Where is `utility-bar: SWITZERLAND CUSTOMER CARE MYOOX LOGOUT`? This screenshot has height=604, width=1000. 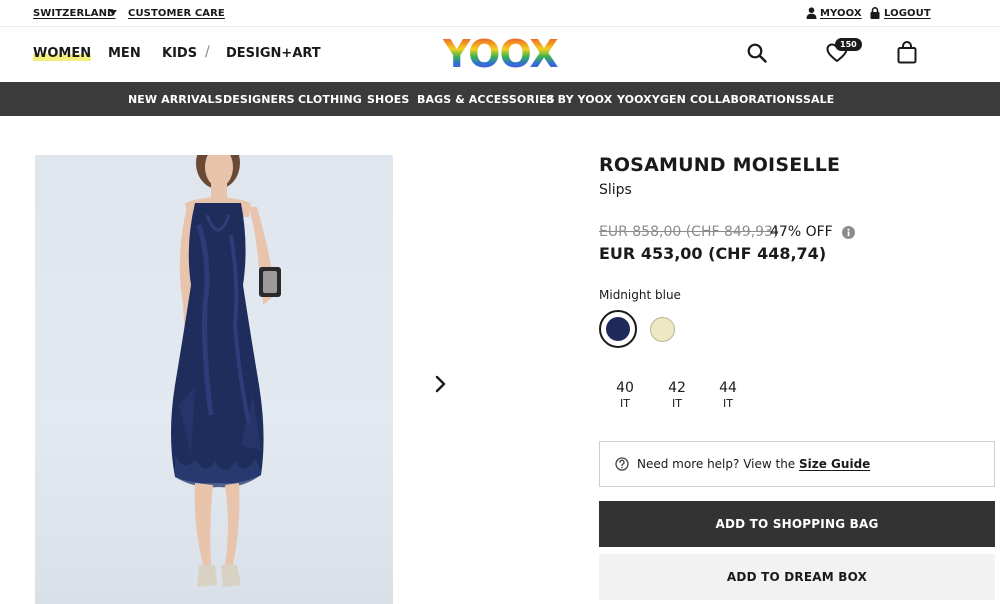
utility-bar: SWITZERLAND CUSTOMER CARE MYOOX LOGOUT is located at coordinates (500, 13).